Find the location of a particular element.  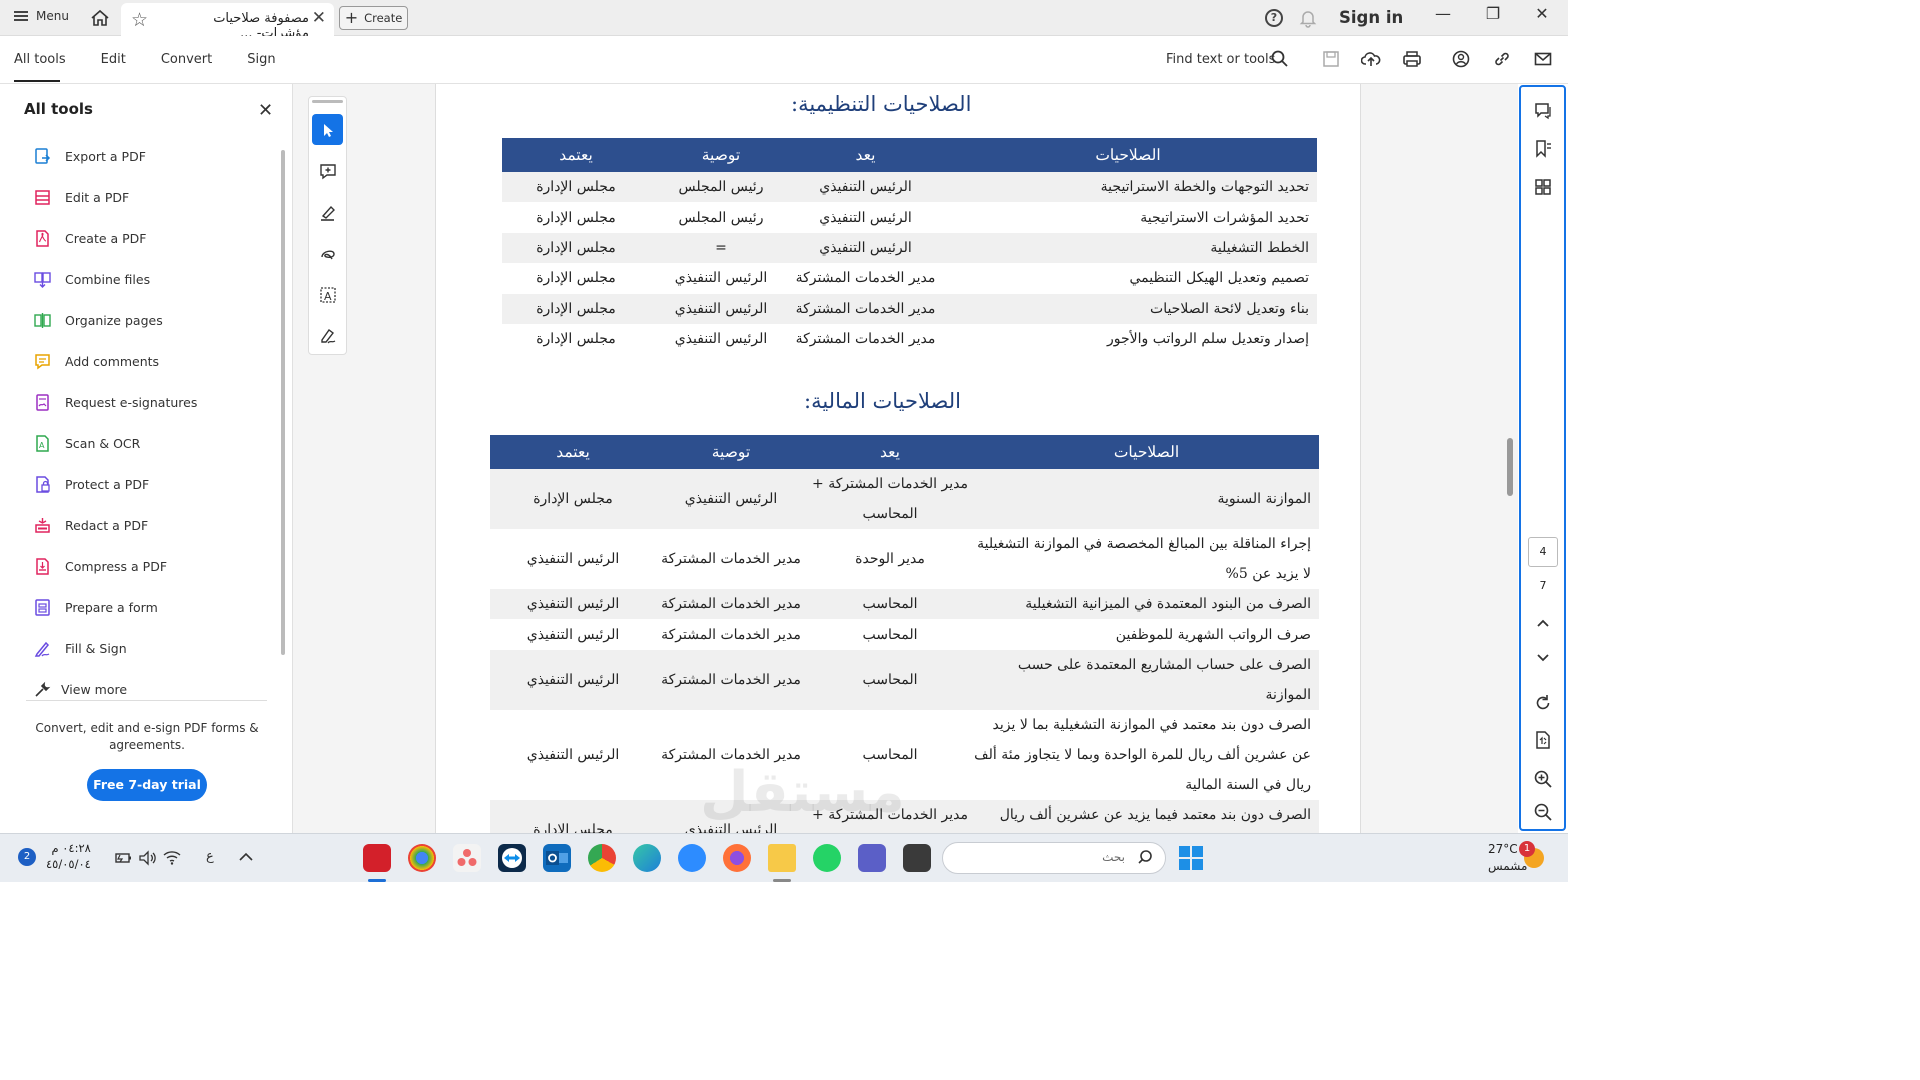

zoom-app-icon is located at coordinates (692, 858).